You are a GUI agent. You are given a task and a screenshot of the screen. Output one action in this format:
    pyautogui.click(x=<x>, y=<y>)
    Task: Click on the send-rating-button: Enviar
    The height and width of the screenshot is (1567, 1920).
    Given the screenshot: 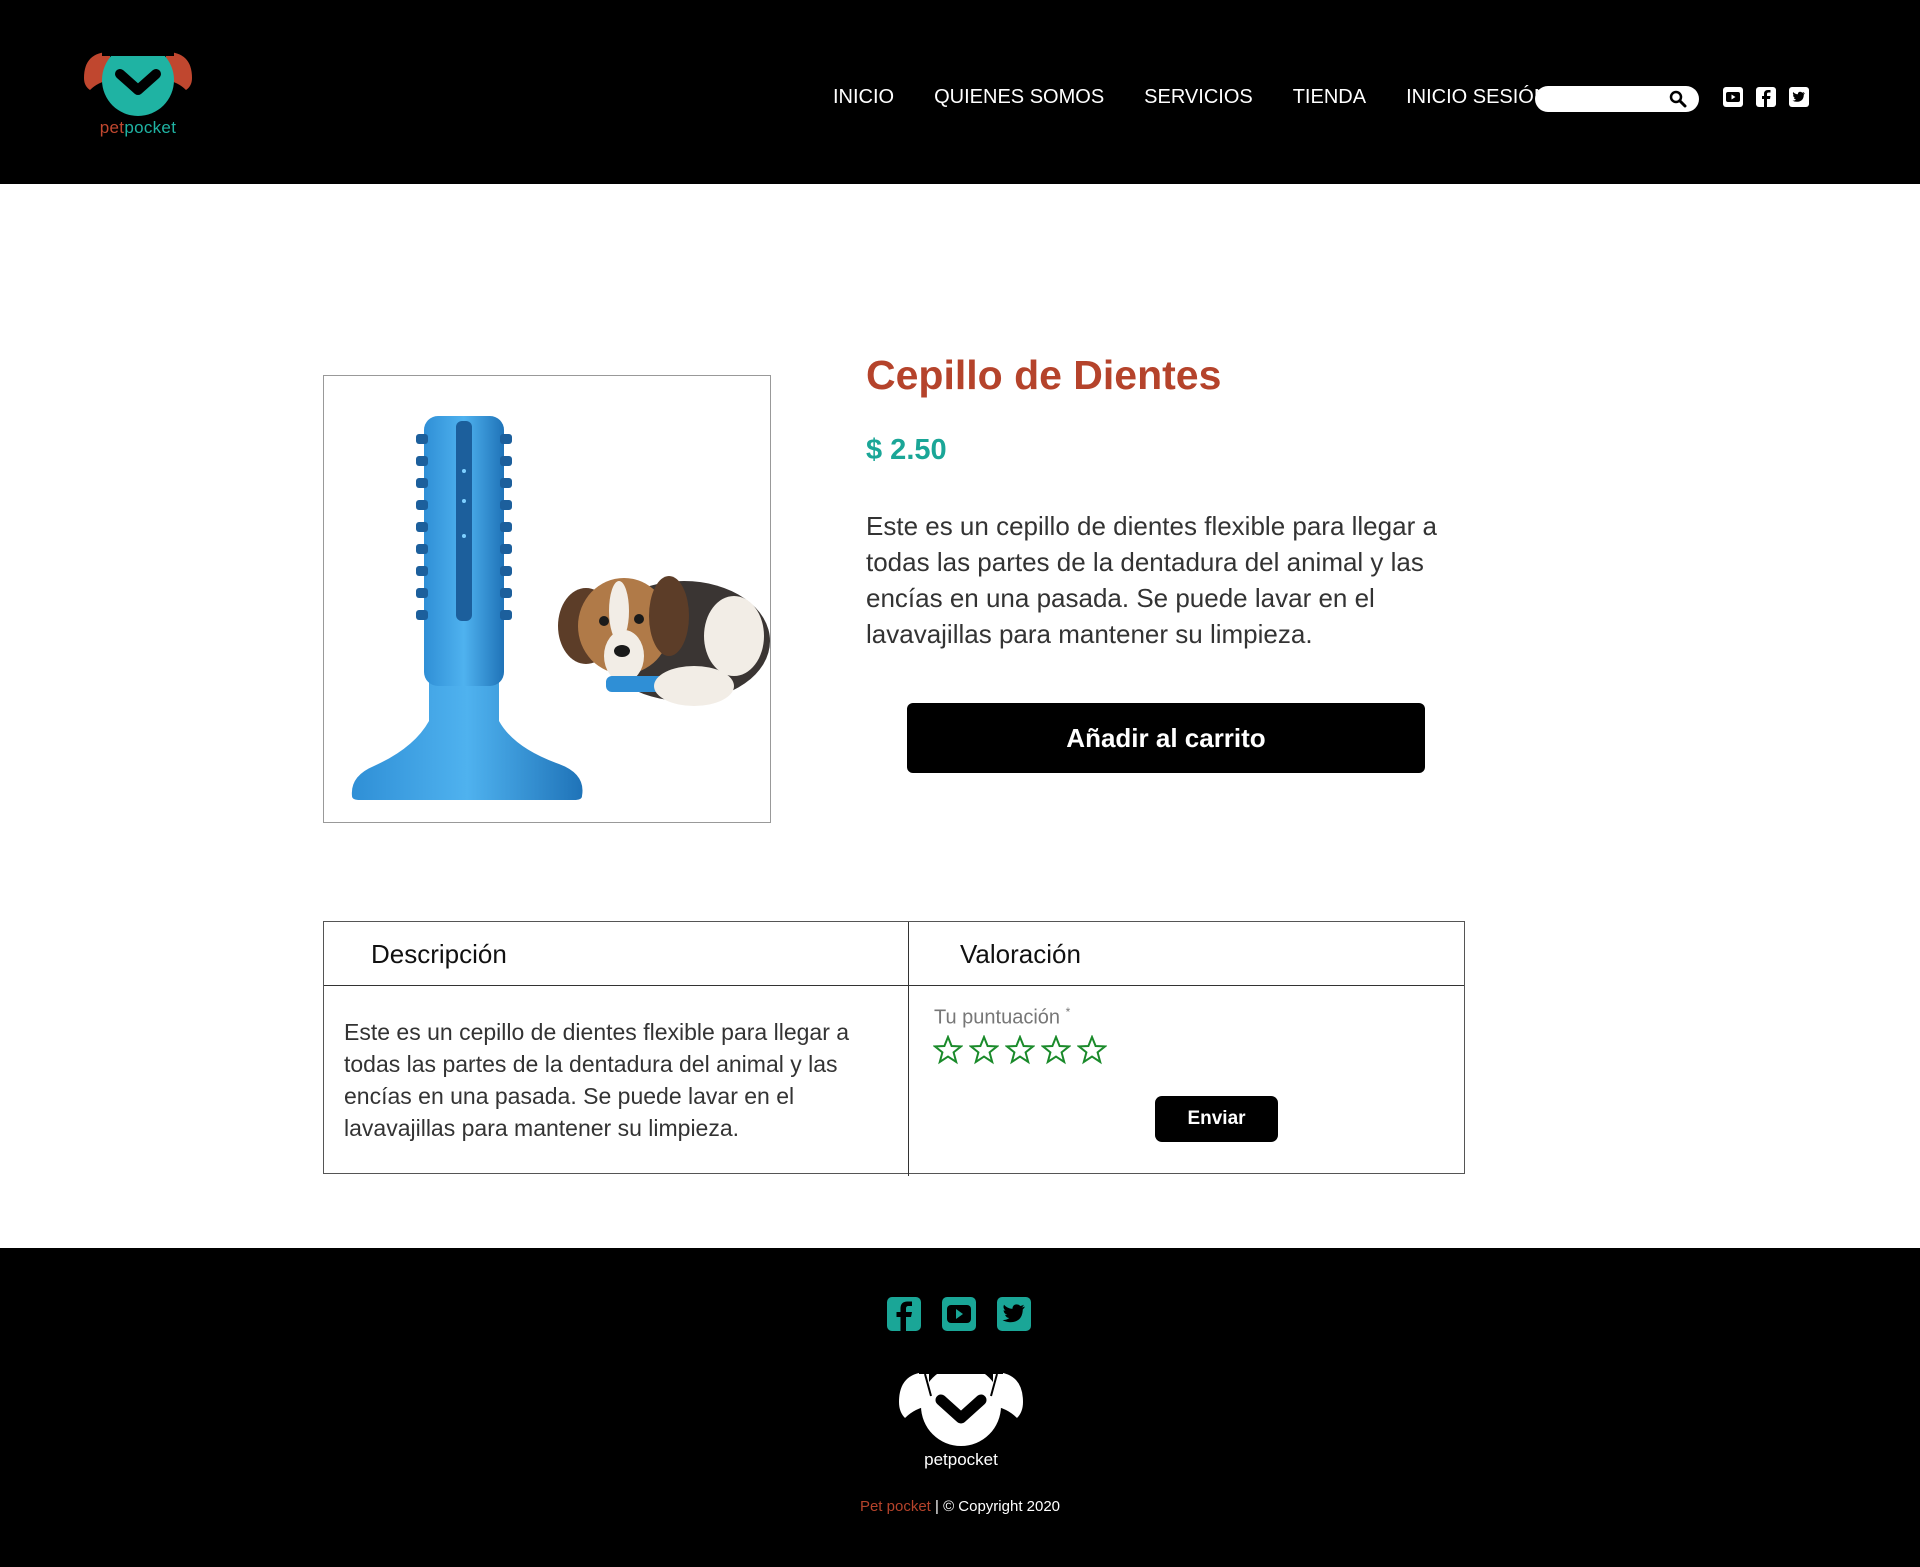 What is the action you would take?
    pyautogui.click(x=1216, y=1119)
    